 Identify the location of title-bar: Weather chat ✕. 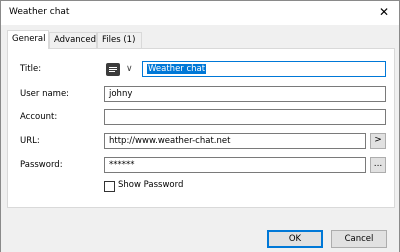
(200, 13).